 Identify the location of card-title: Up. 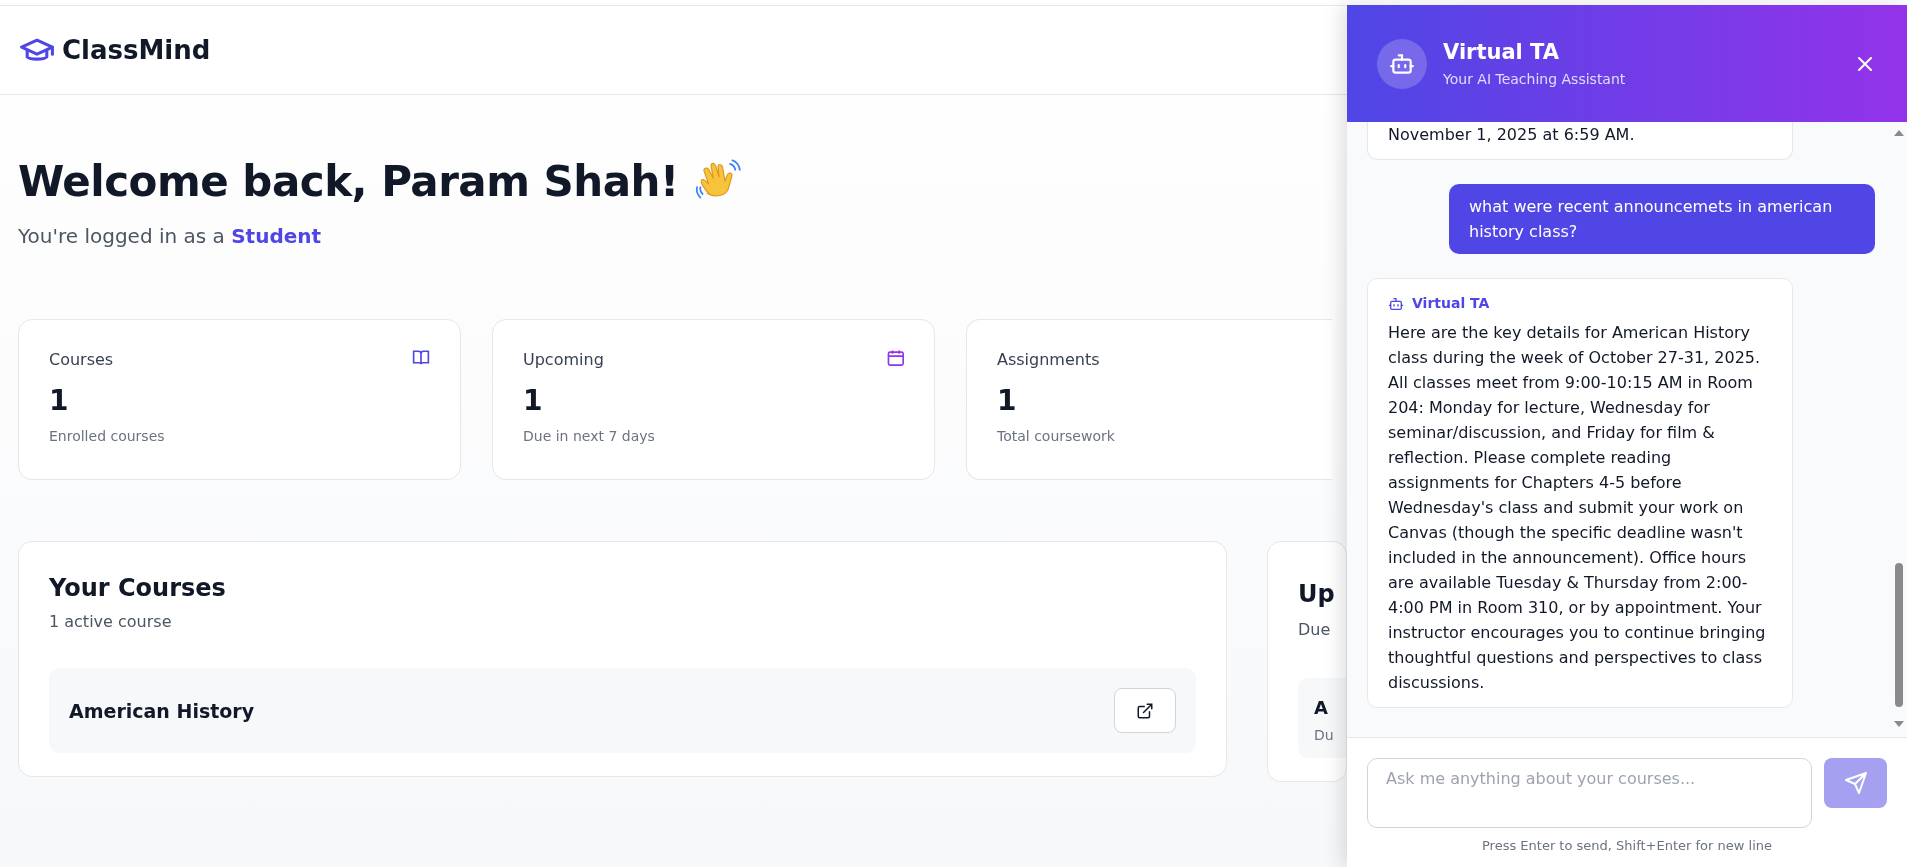
(1317, 595).